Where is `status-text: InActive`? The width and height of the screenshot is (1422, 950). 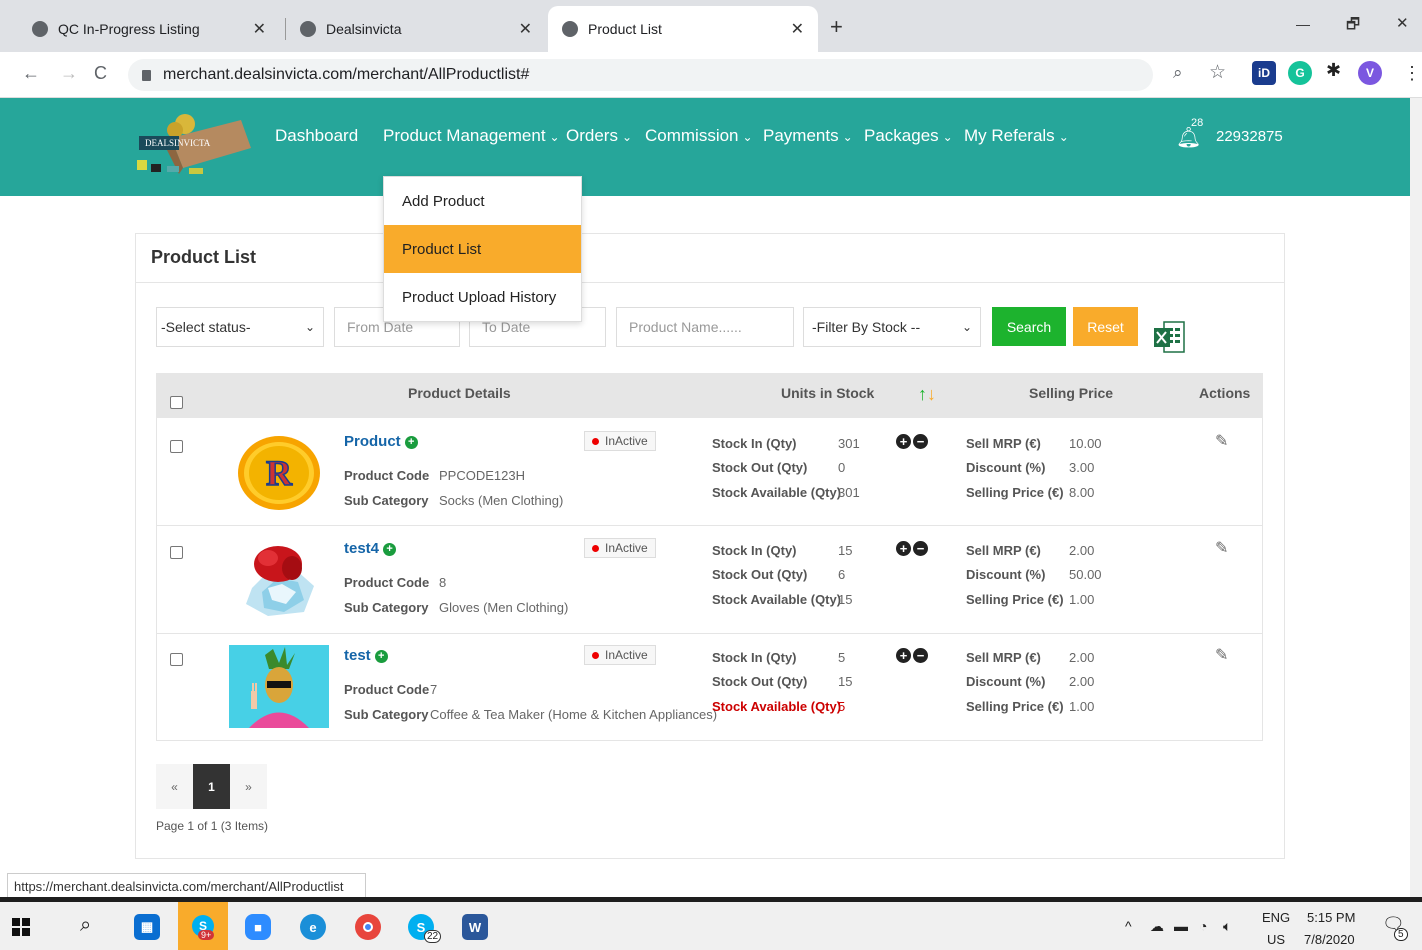 status-text: InActive is located at coordinates (626, 548).